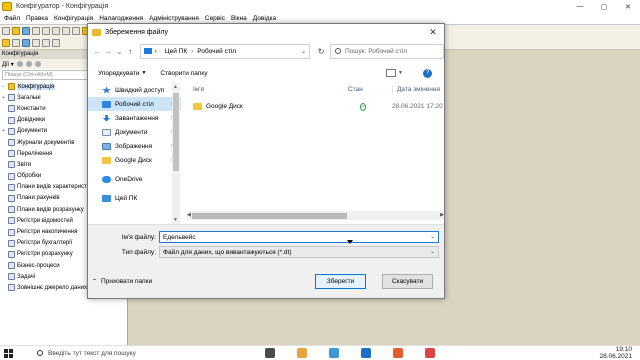 The width and height of the screenshot is (640, 360). I want to click on add-icon, so click(19, 64).